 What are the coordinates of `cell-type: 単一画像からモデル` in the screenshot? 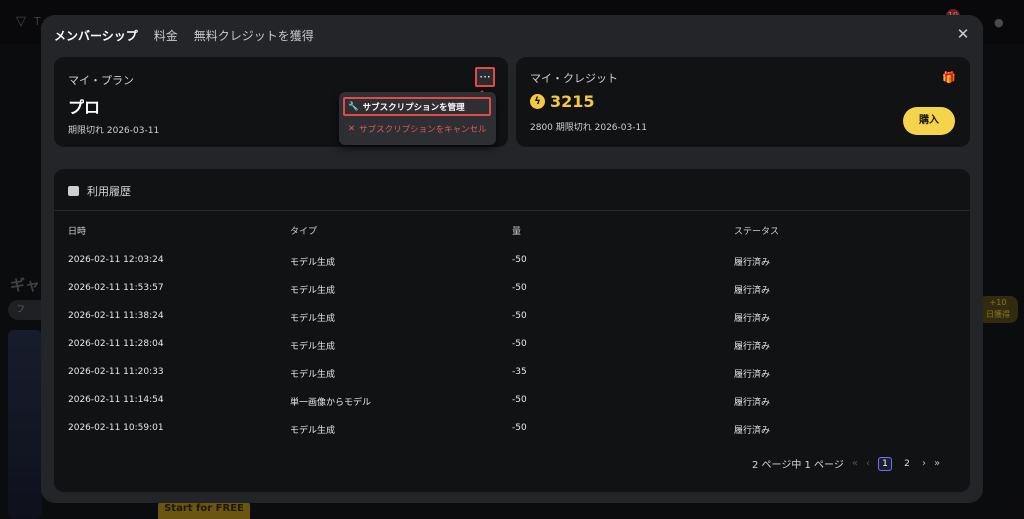 It's located at (331, 403).